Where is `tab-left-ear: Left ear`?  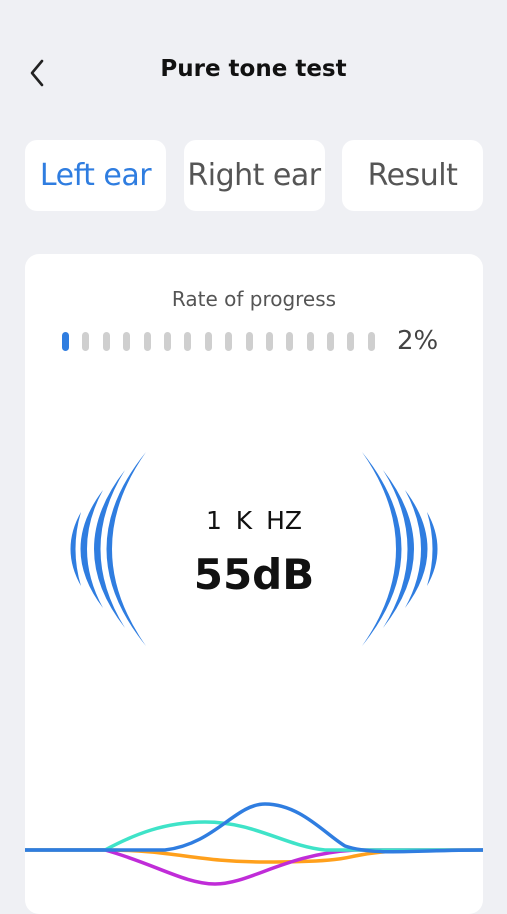
tab-left-ear: Left ear is located at coordinates (95, 175).